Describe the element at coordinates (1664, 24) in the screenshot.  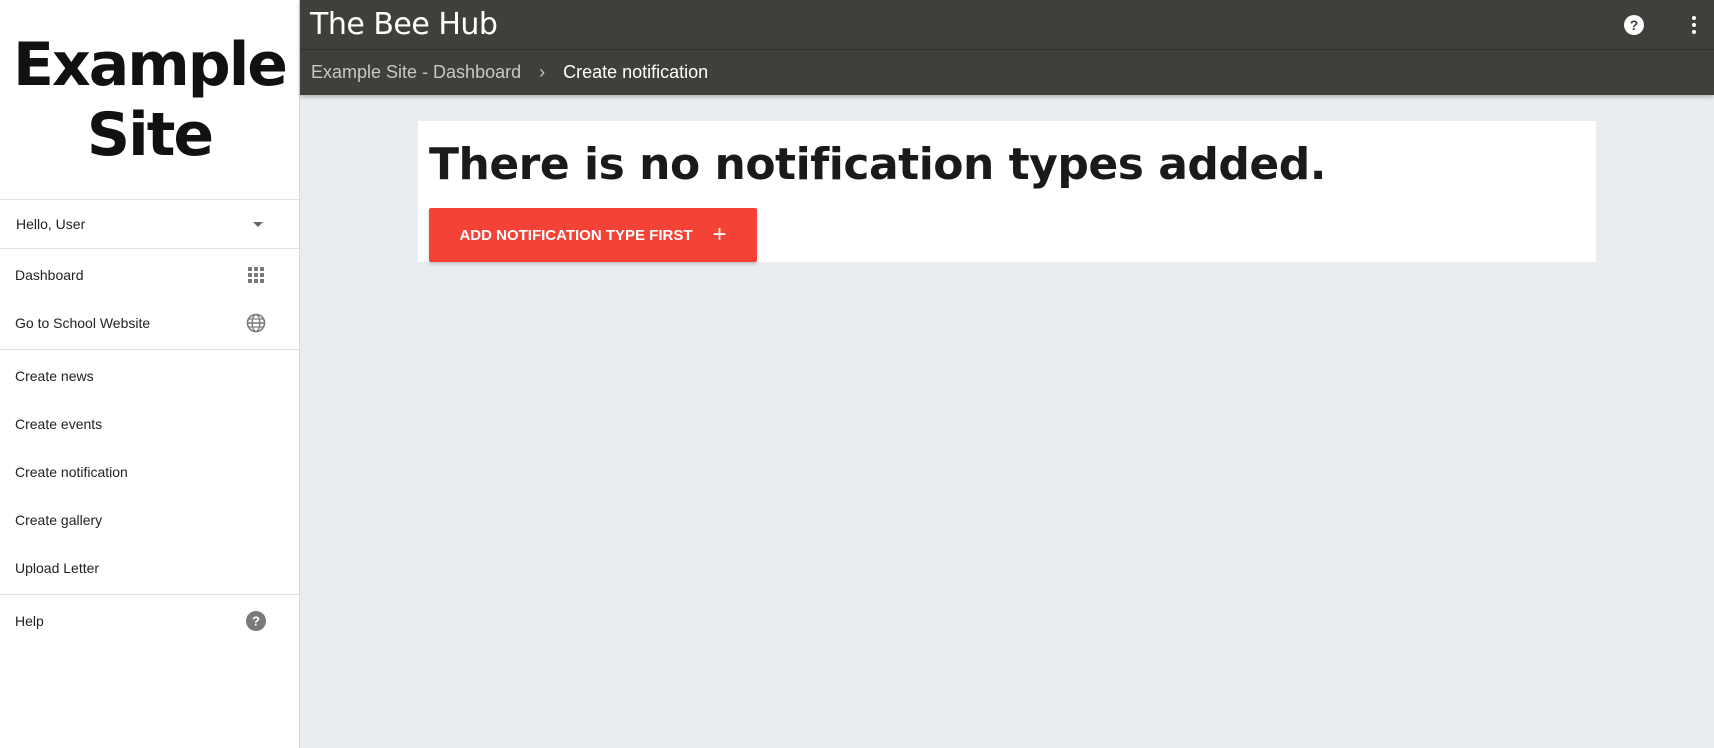
I see `top-actions: ?` at that location.